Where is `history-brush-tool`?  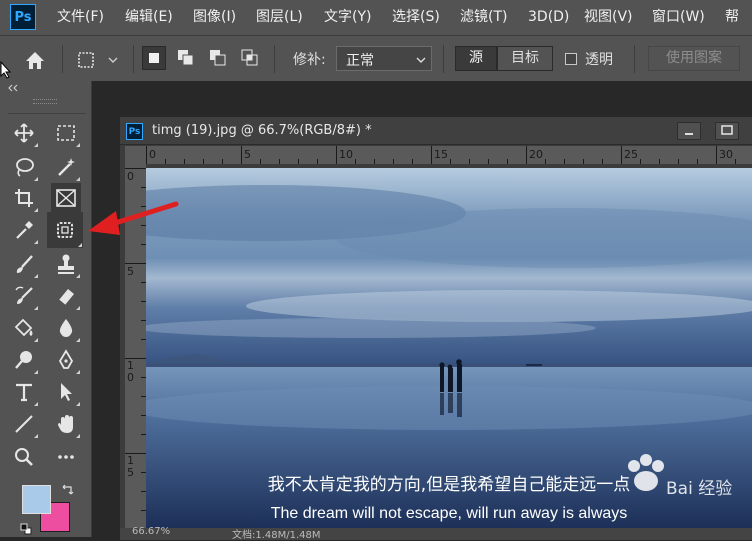 history-brush-tool is located at coordinates (24, 296).